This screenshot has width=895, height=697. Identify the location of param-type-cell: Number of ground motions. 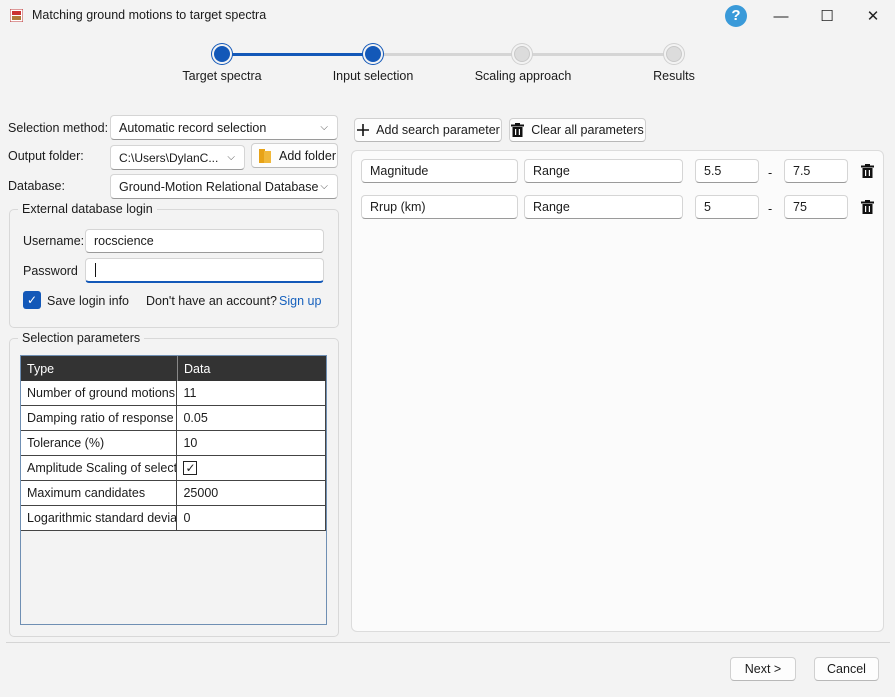
(99, 393).